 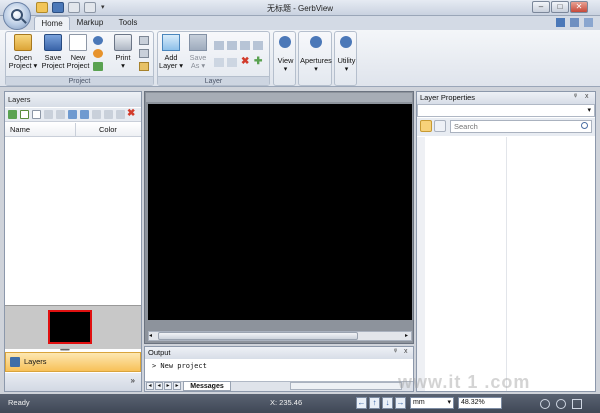 I want to click on info-icon, so click(x=98, y=40).